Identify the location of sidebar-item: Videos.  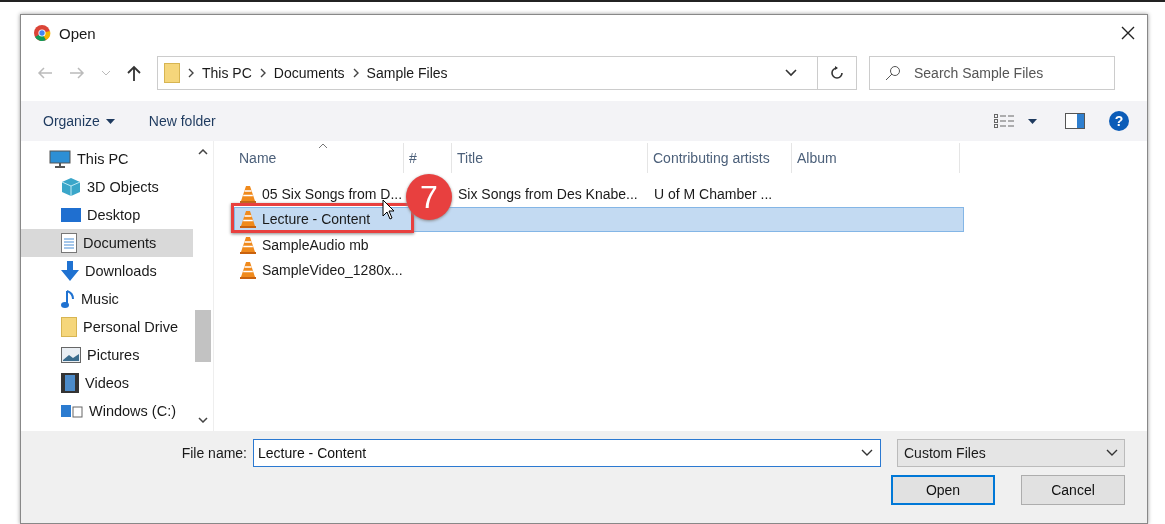
(107, 383).